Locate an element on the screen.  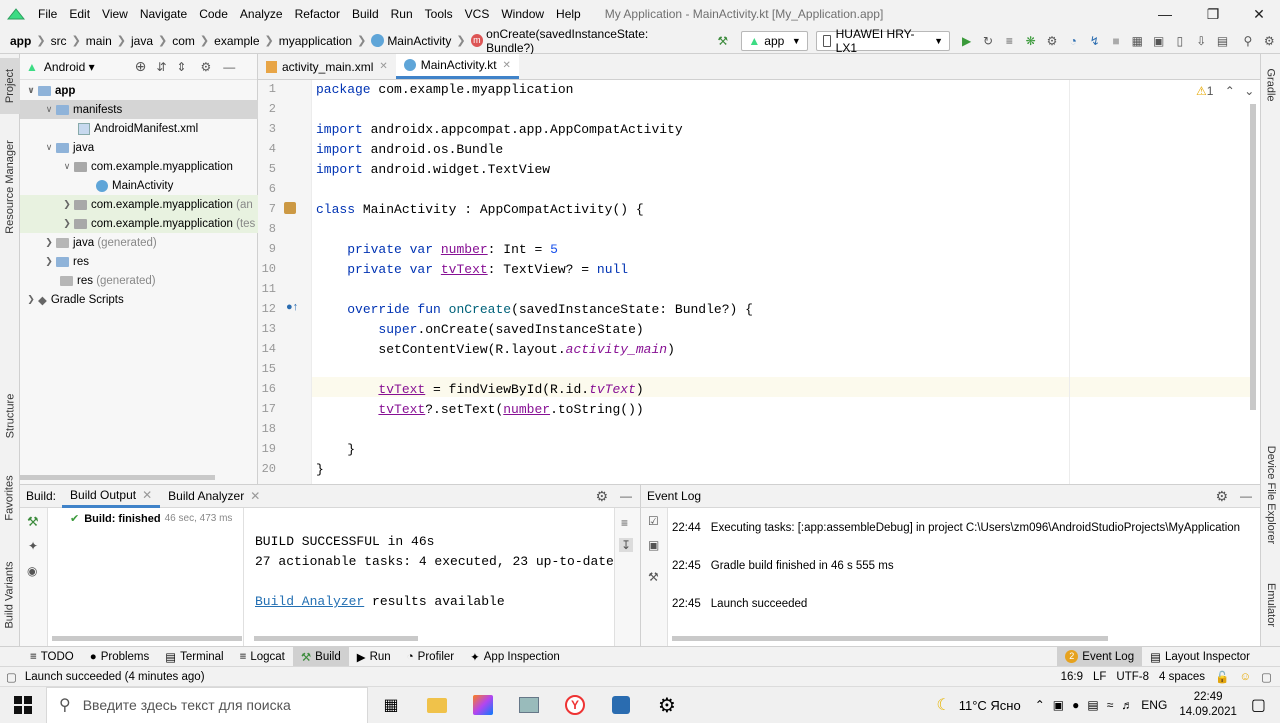
apply-code-changes-icon: ≡ is located at coordinates (1009, 41).